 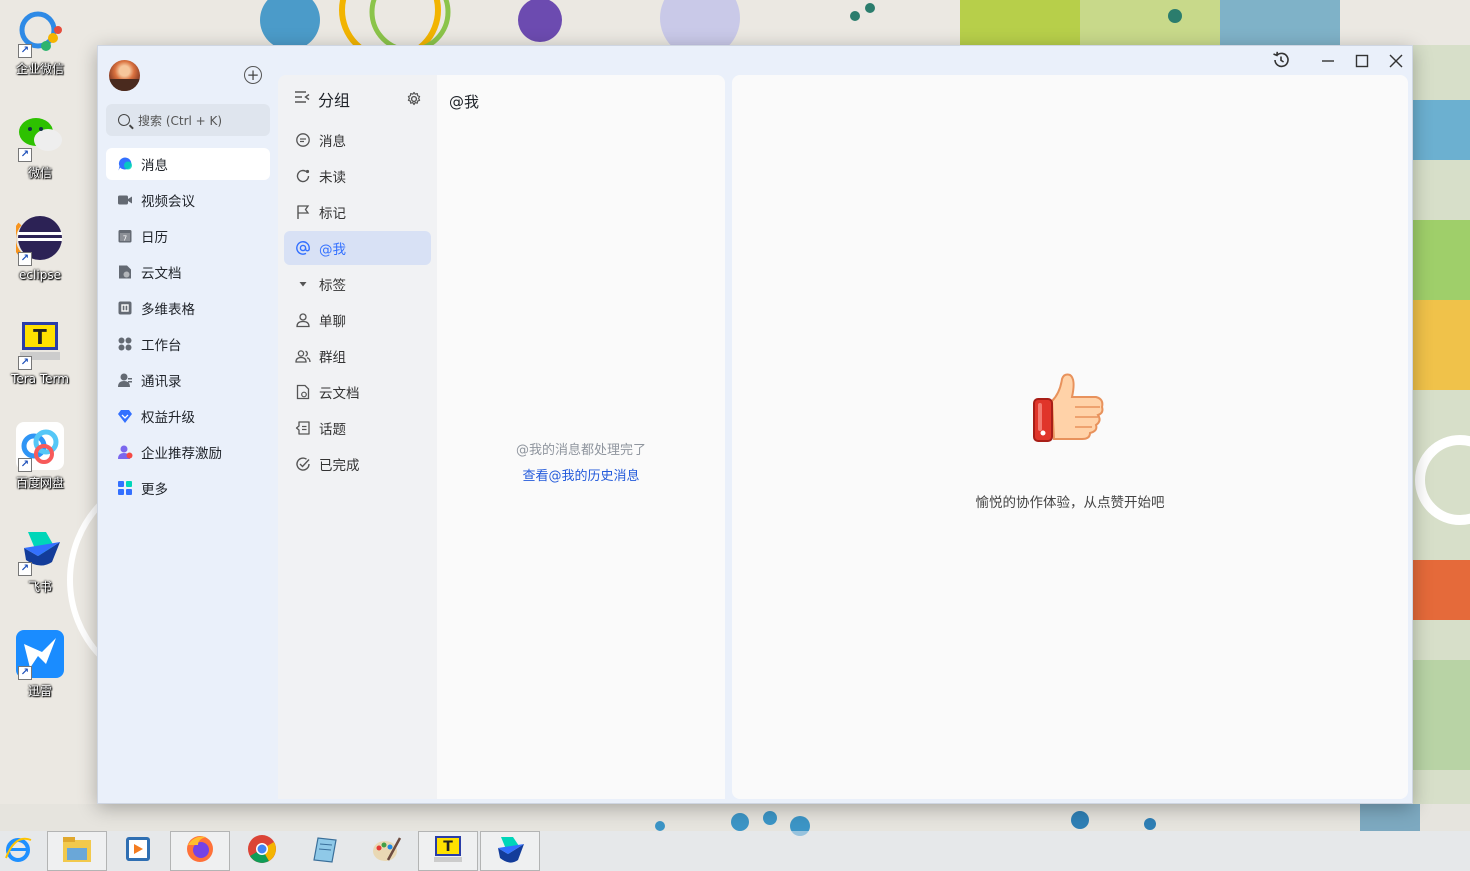 I want to click on nav-item-upgrade: 权益升级, so click(x=188, y=416).